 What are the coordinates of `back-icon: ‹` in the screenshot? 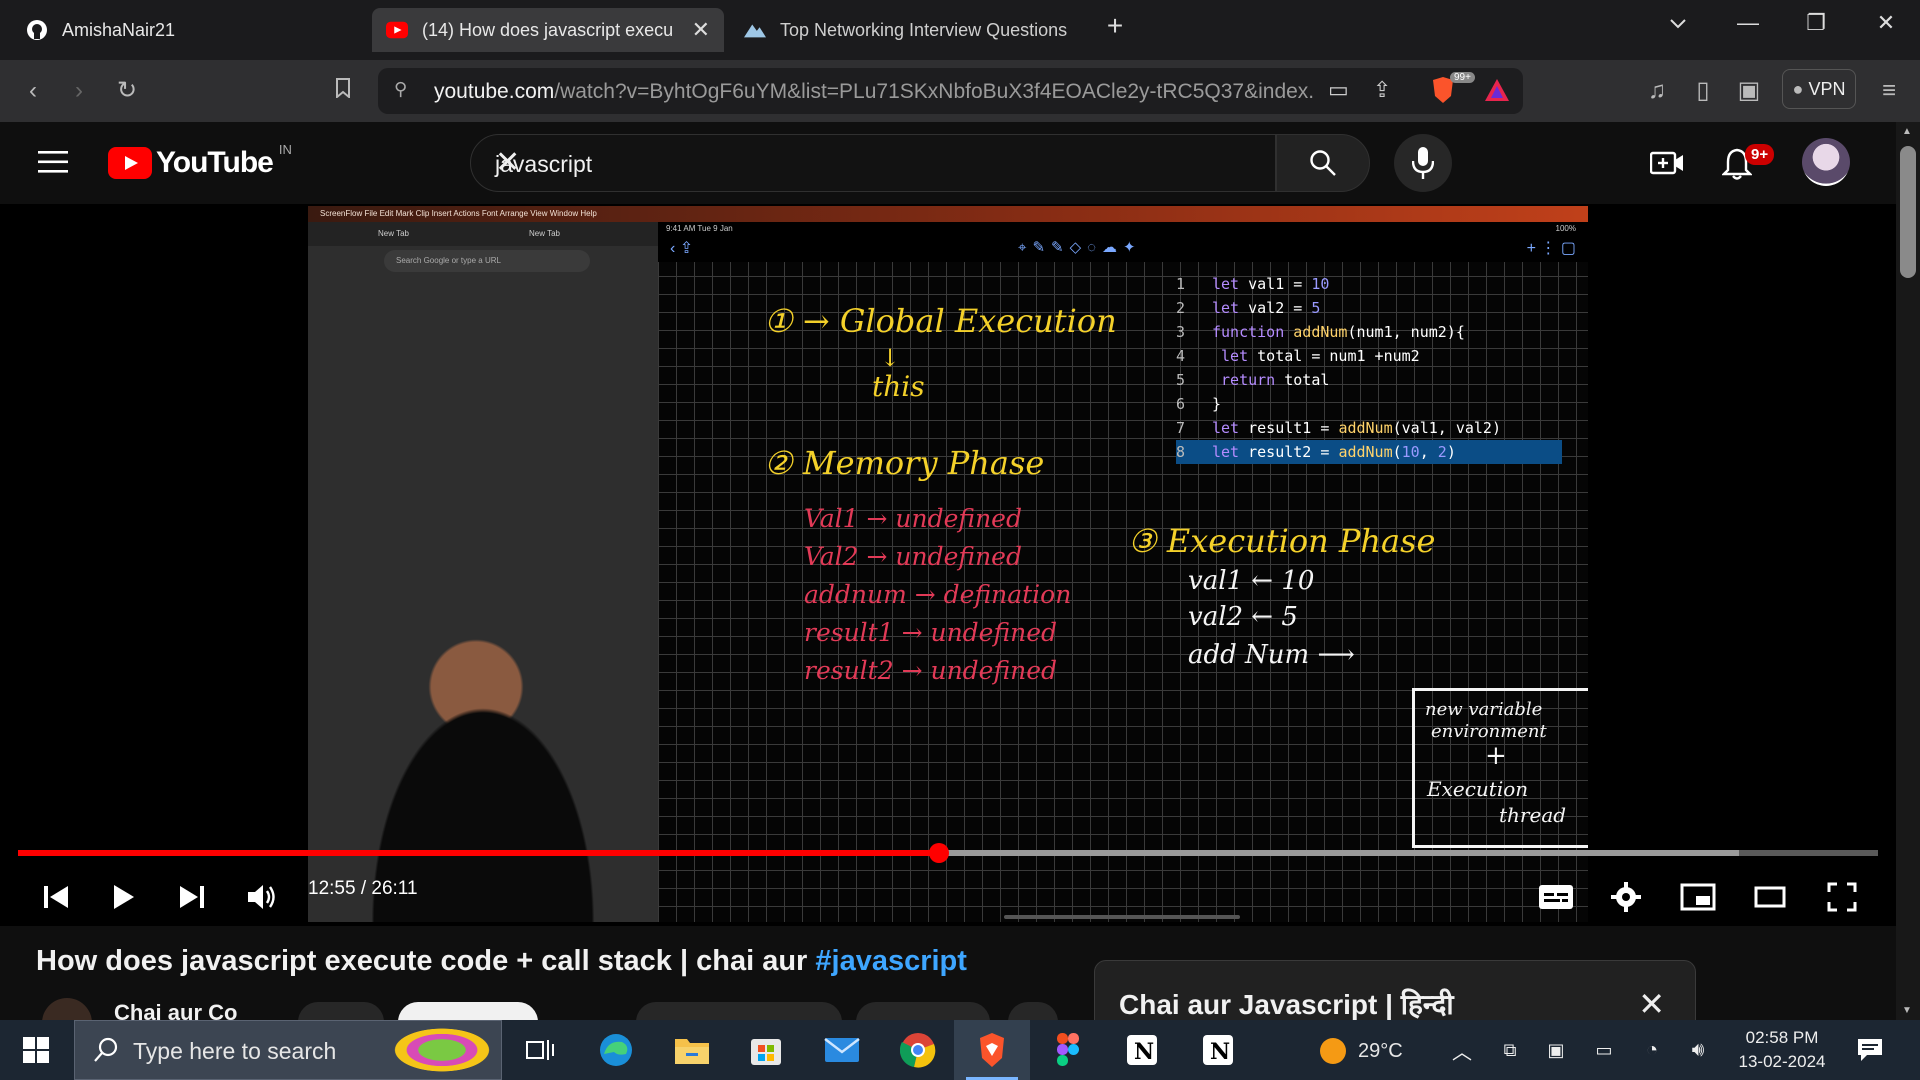 It's located at (33, 91).